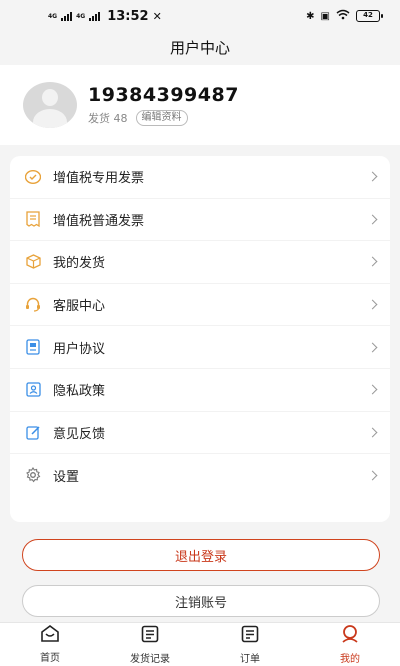 This screenshot has width=400, height=666. I want to click on tab-orders: 订单, so click(250, 644).